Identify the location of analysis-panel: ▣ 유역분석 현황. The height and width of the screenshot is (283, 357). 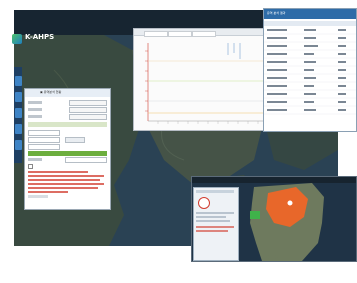
(67, 149).